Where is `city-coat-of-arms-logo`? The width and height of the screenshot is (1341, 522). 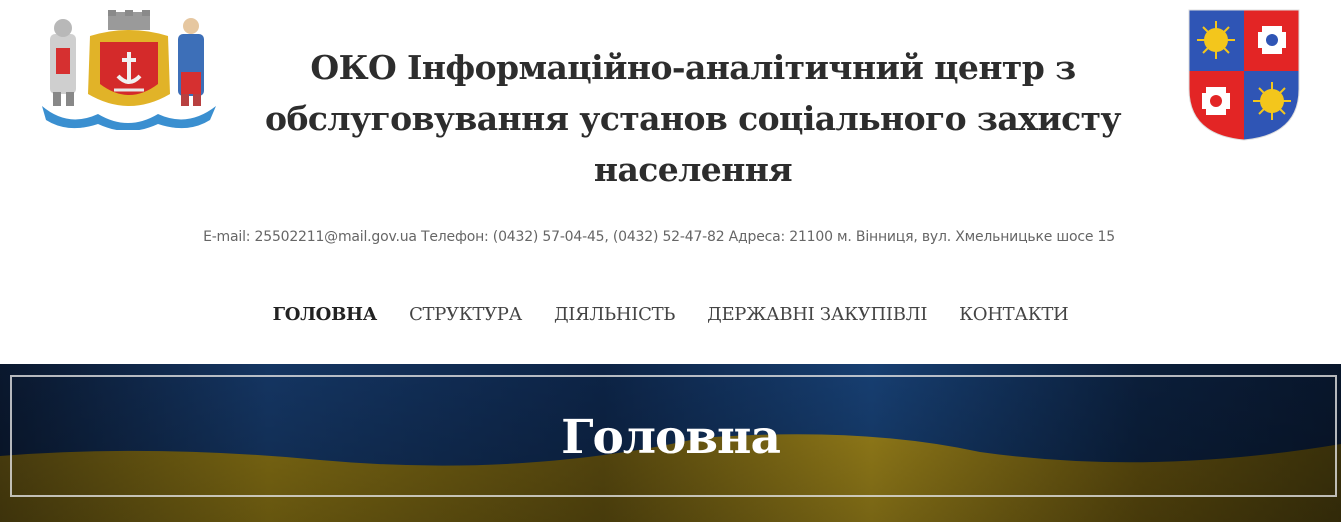 city-coat-of-arms-logo is located at coordinates (129, 70).